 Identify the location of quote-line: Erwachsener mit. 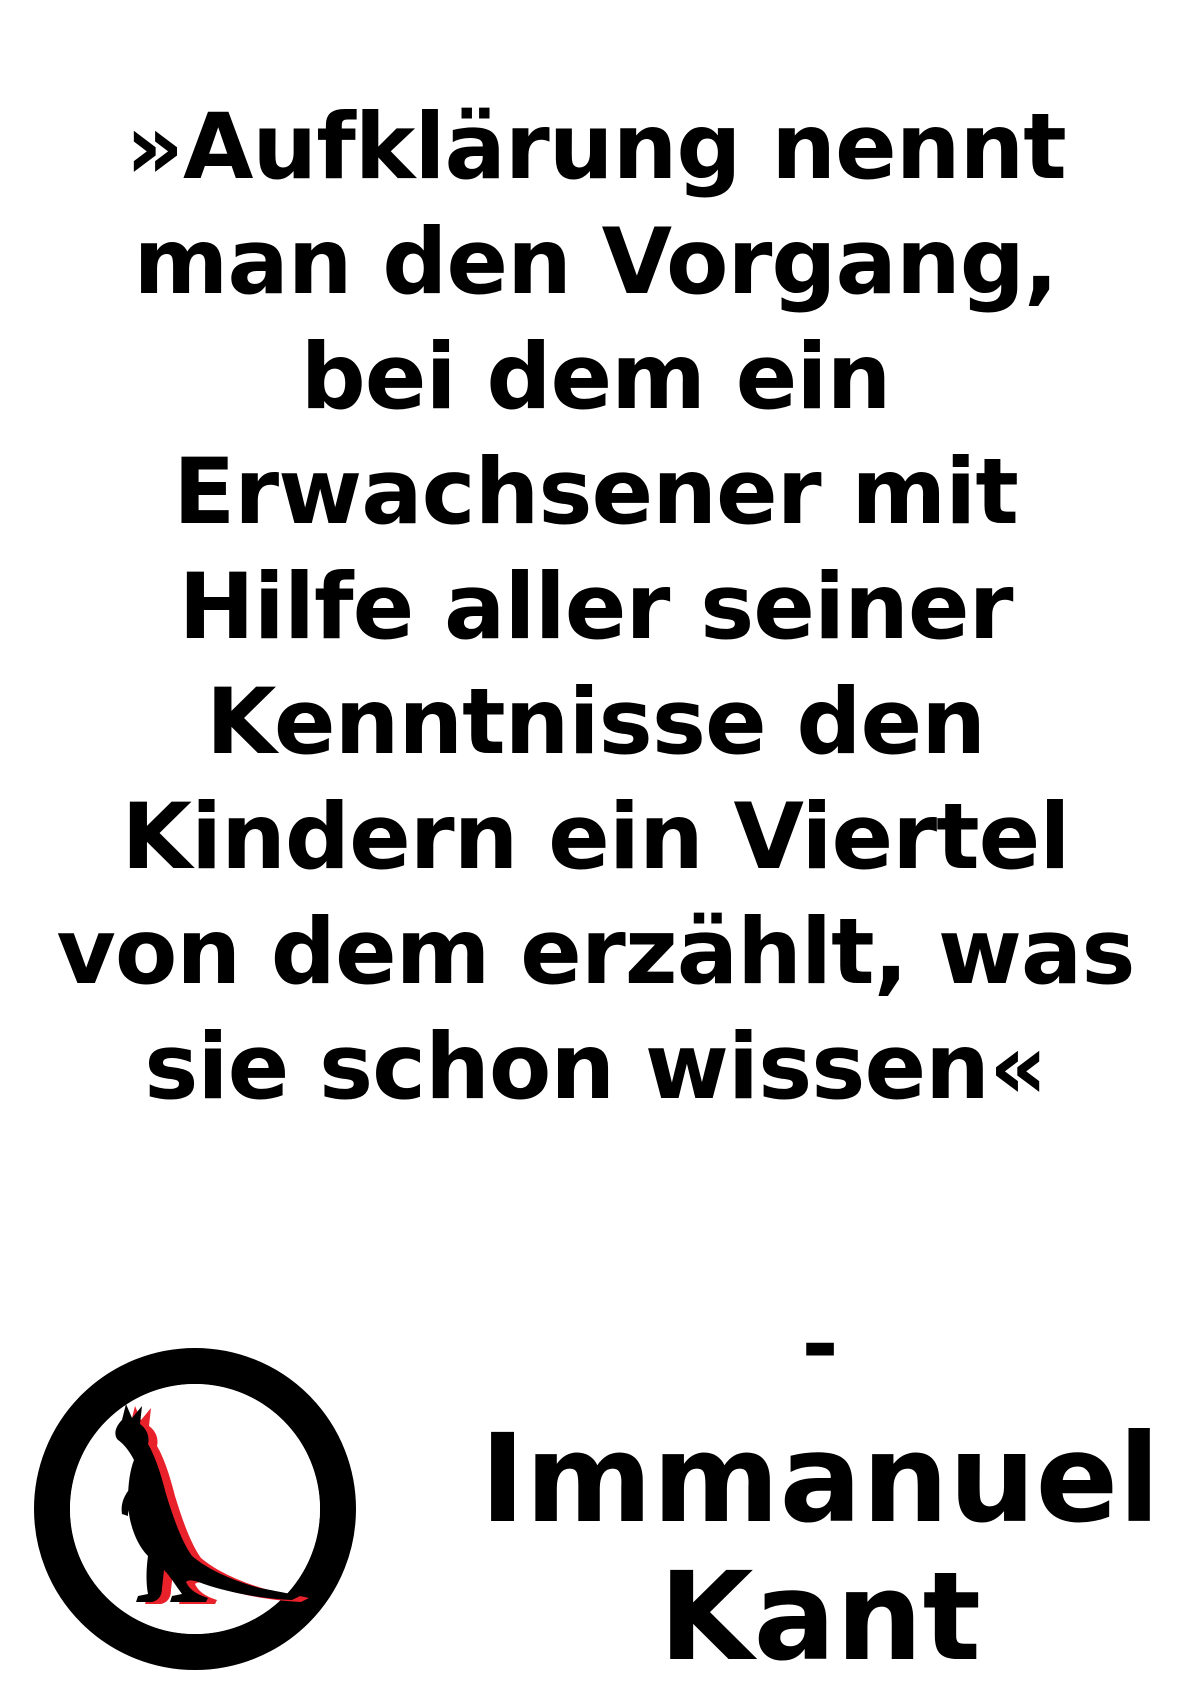
(596, 492).